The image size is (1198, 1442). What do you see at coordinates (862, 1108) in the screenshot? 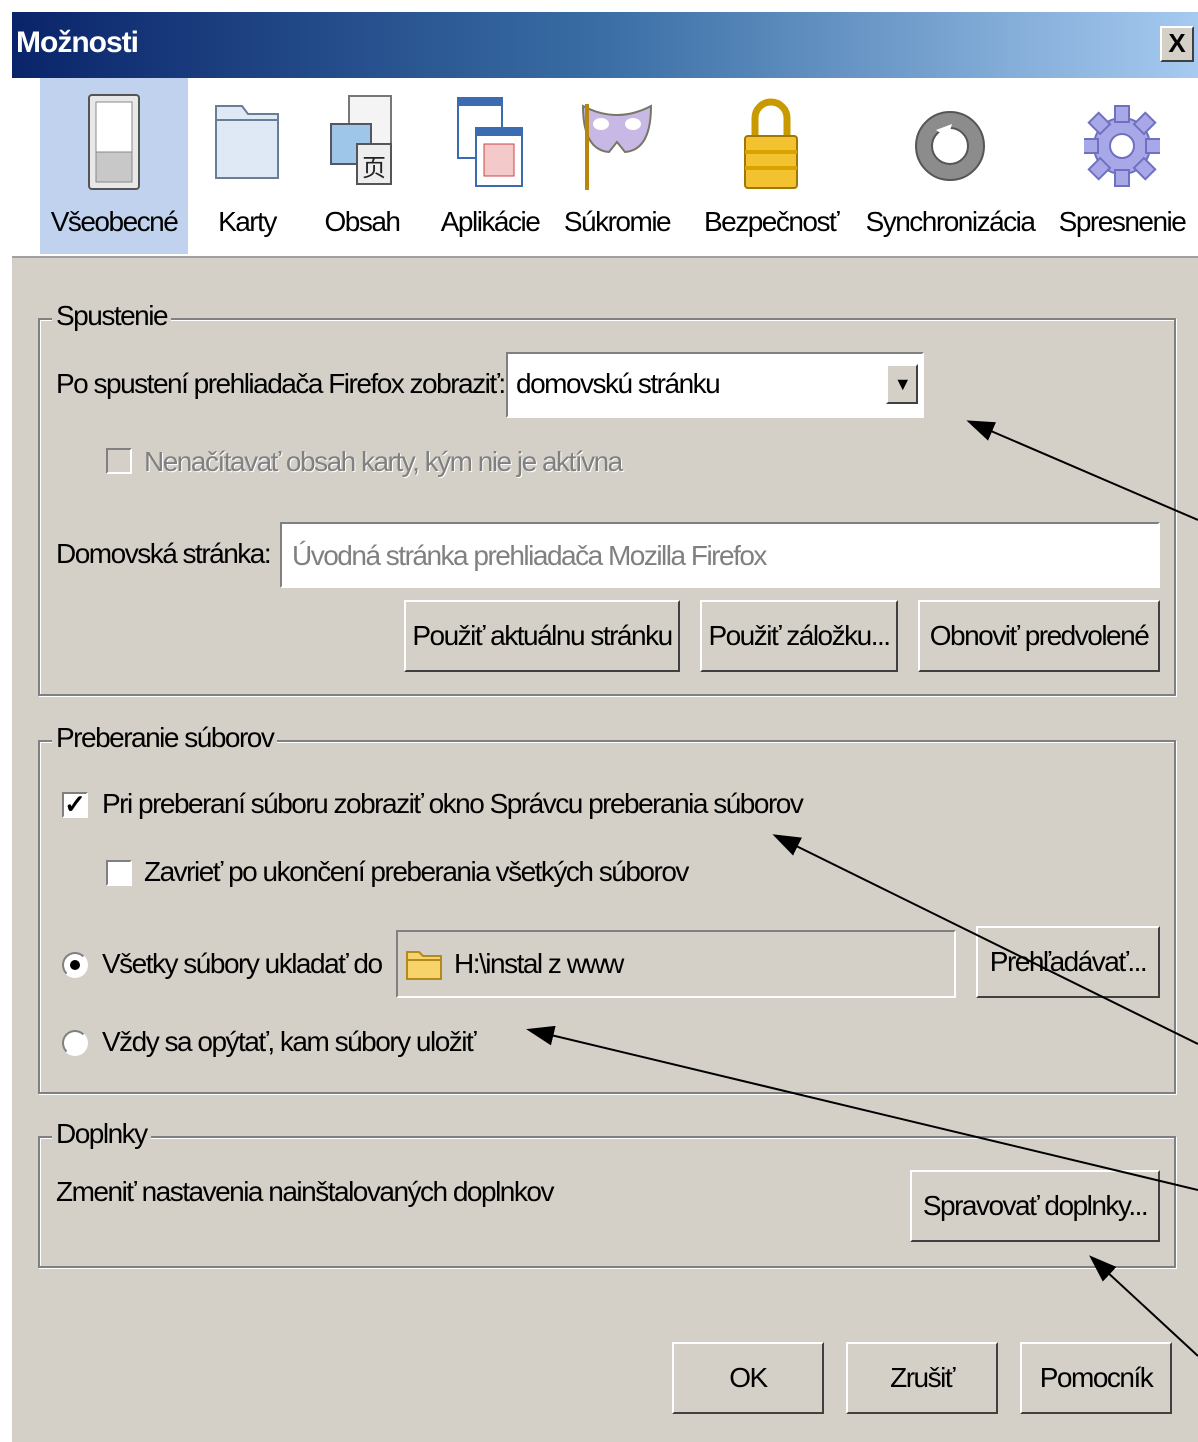
I see `arrow-always-ask` at bounding box center [862, 1108].